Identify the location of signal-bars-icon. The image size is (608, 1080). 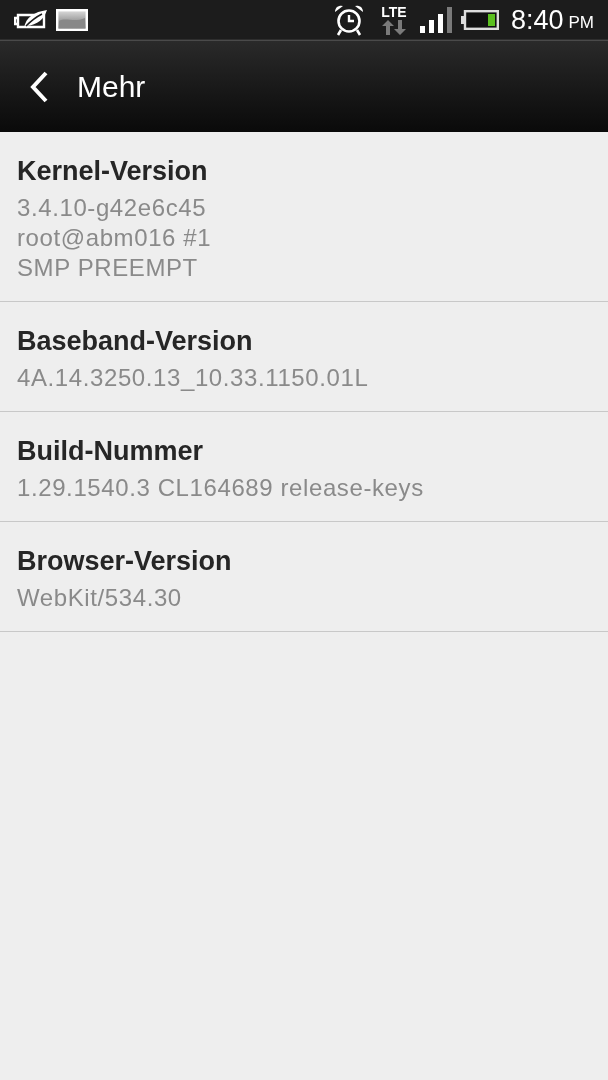
(435, 19).